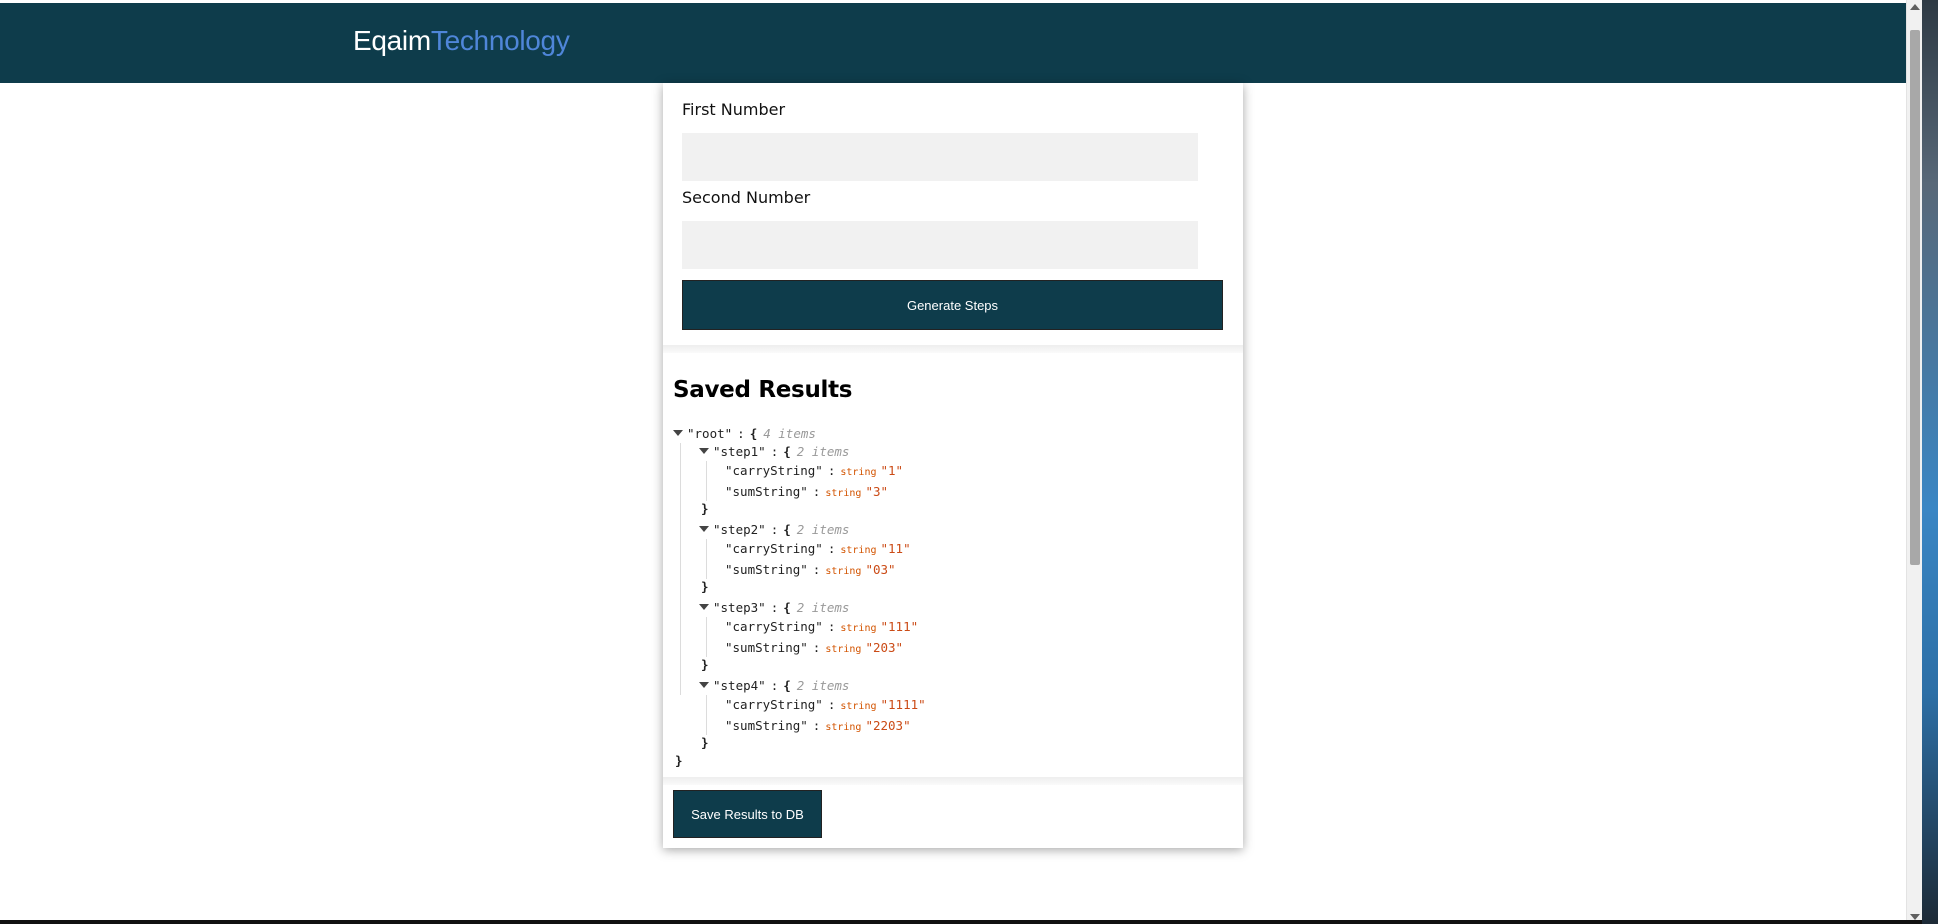  Describe the element at coordinates (500, 40) in the screenshot. I see `brand-name-part2: Technology` at that location.